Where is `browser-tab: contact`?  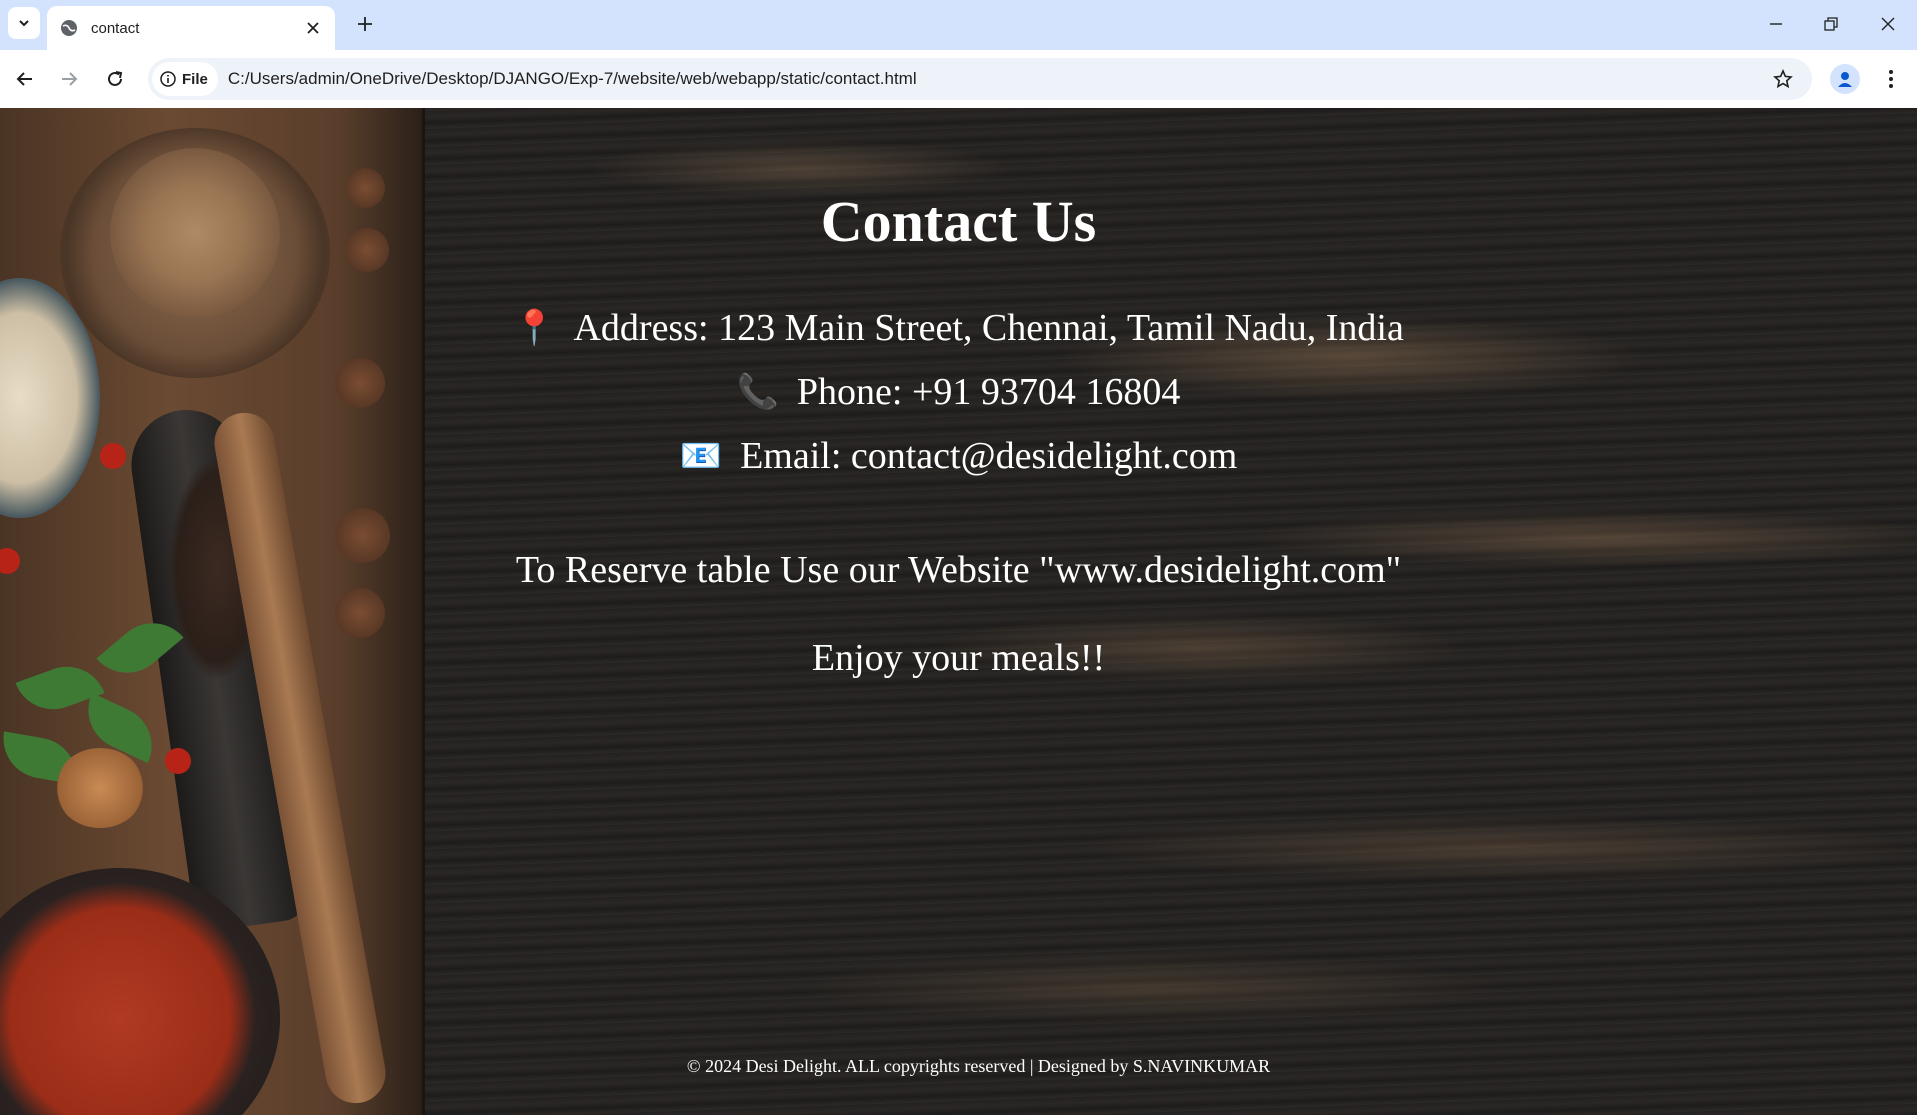 browser-tab: contact is located at coordinates (191, 28).